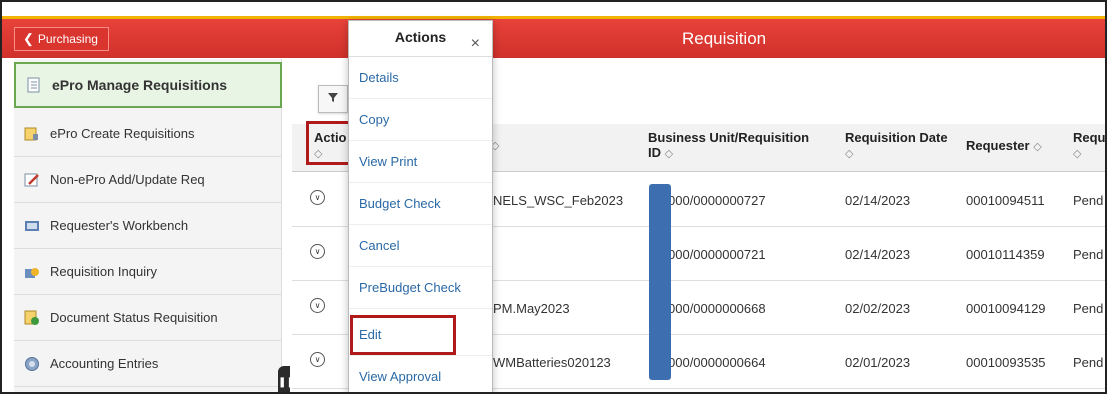 The height and width of the screenshot is (394, 1107). What do you see at coordinates (896, 146) in the screenshot?
I see `col-header-requisition-date: Requisition Date ◇` at bounding box center [896, 146].